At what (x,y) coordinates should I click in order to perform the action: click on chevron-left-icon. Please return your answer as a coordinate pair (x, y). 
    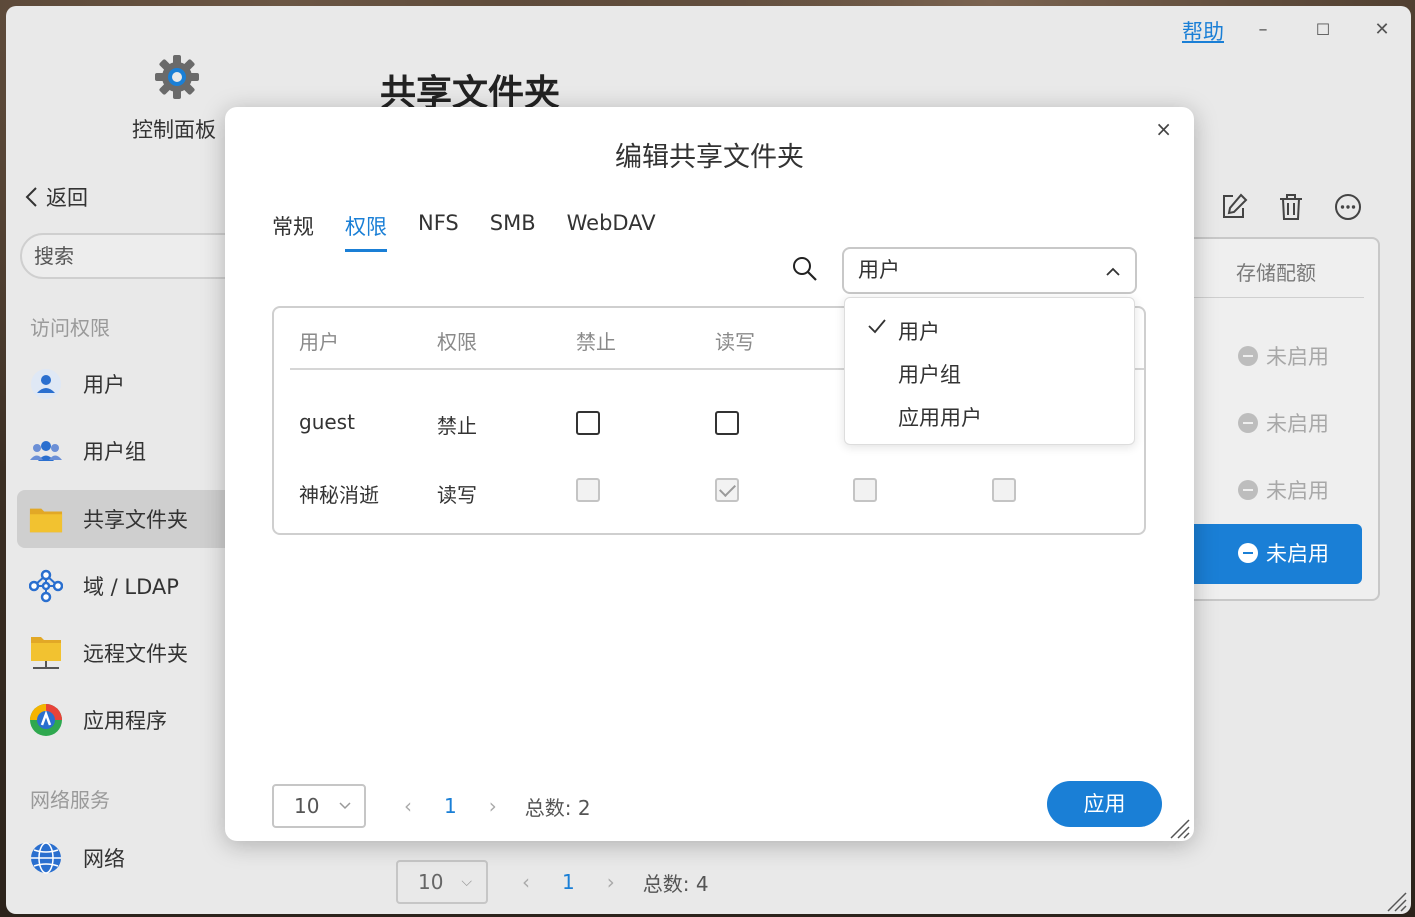
    Looking at the image, I should click on (31, 197).